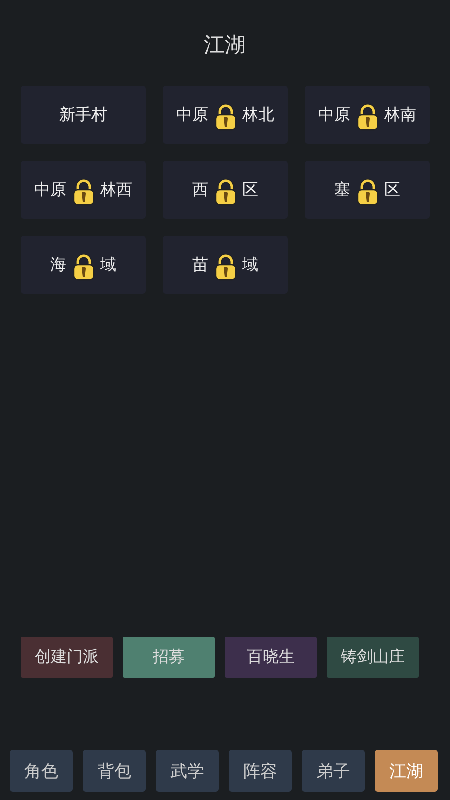 This screenshot has height=800, width=450. Describe the element at coordinates (225, 45) in the screenshot. I see `page-title: 江湖` at that location.